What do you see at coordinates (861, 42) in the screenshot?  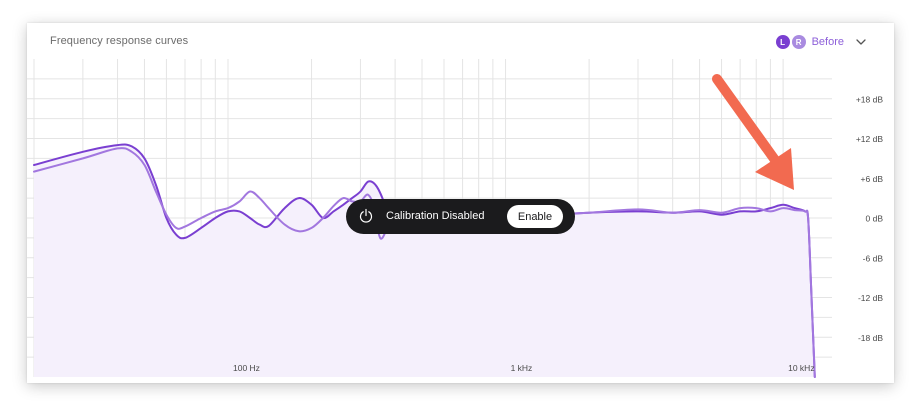 I see `chevron-down-icon` at bounding box center [861, 42].